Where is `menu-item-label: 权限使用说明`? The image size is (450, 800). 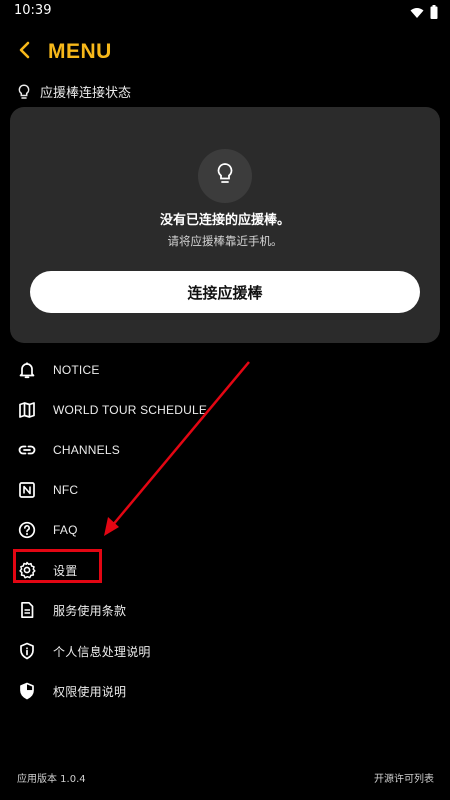
menu-item-label: 权限使用说明 is located at coordinates (90, 691).